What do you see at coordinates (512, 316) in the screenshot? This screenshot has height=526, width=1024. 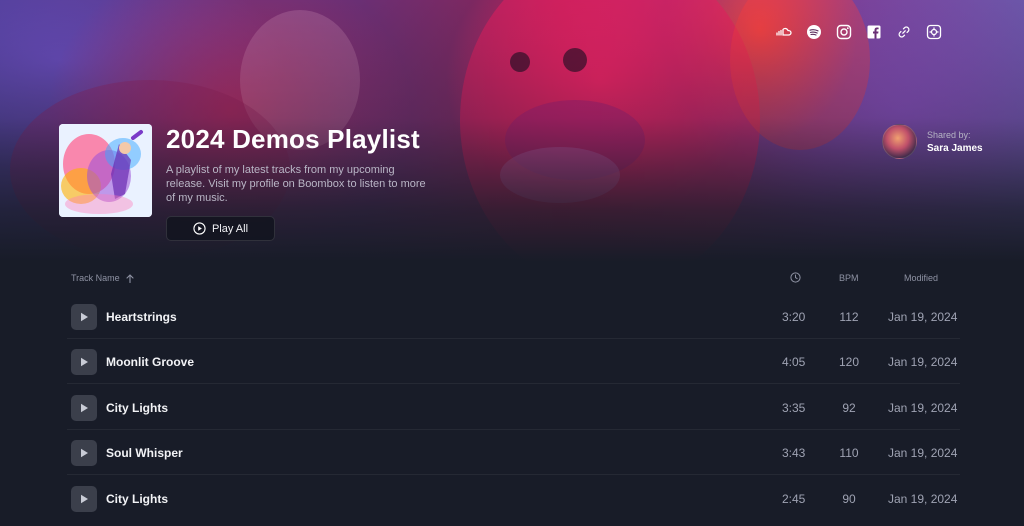 I see `table-row: Heartstrings 3:20 112 Jan 19, 2024` at bounding box center [512, 316].